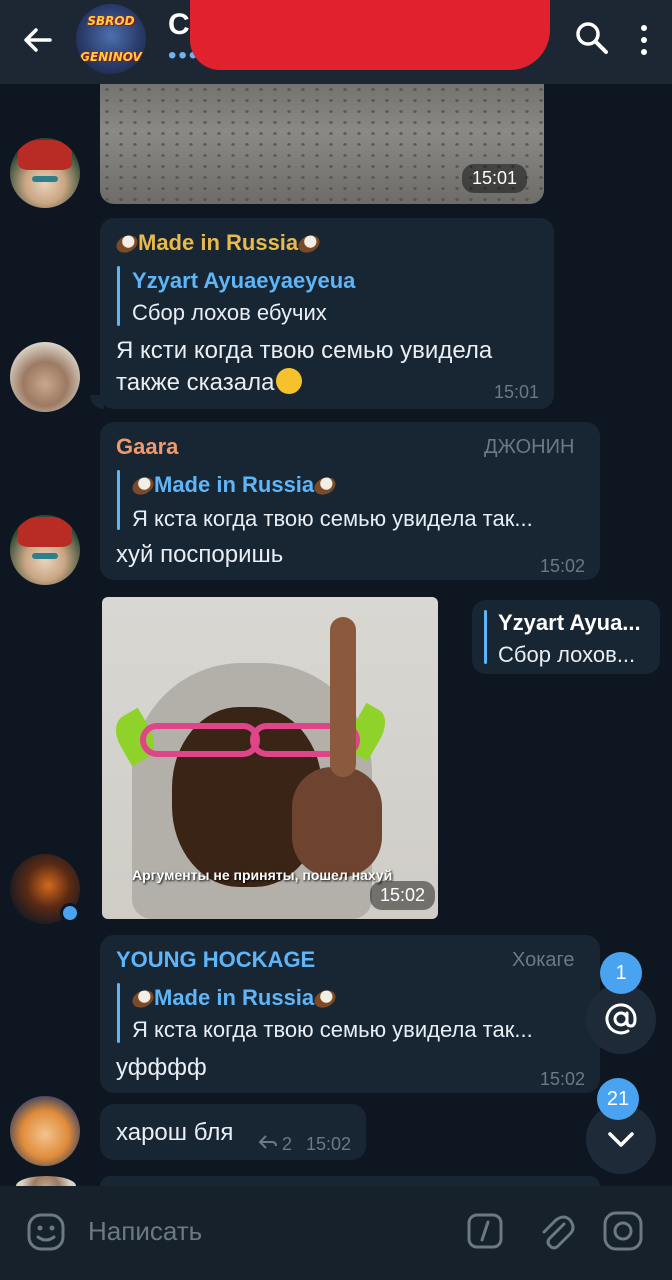 The width and height of the screenshot is (672, 1280). Describe the element at coordinates (209, 383) in the screenshot. I see `message-text-line2: также сказала` at that location.